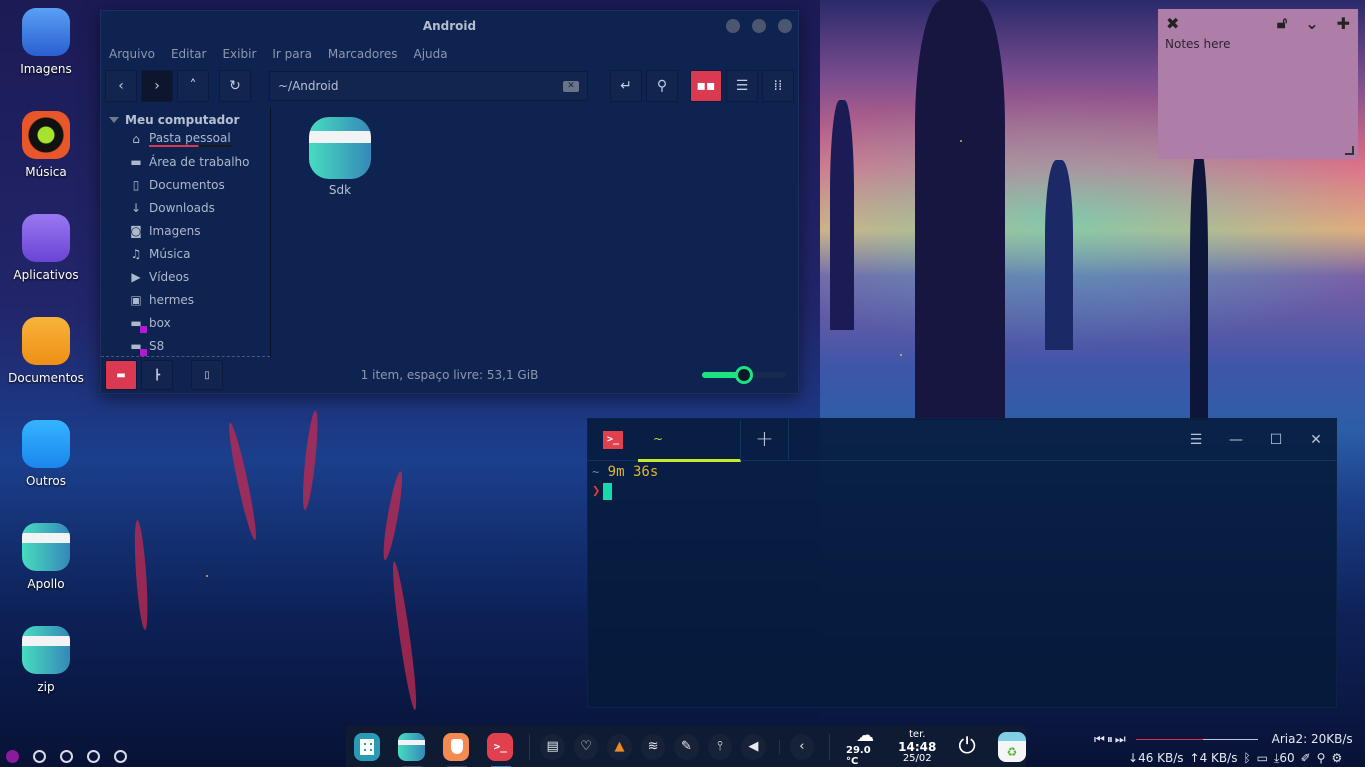 This screenshot has height=767, width=1365. Describe the element at coordinates (292, 54) in the screenshot. I see `menu-ir-para: Ir para` at that location.